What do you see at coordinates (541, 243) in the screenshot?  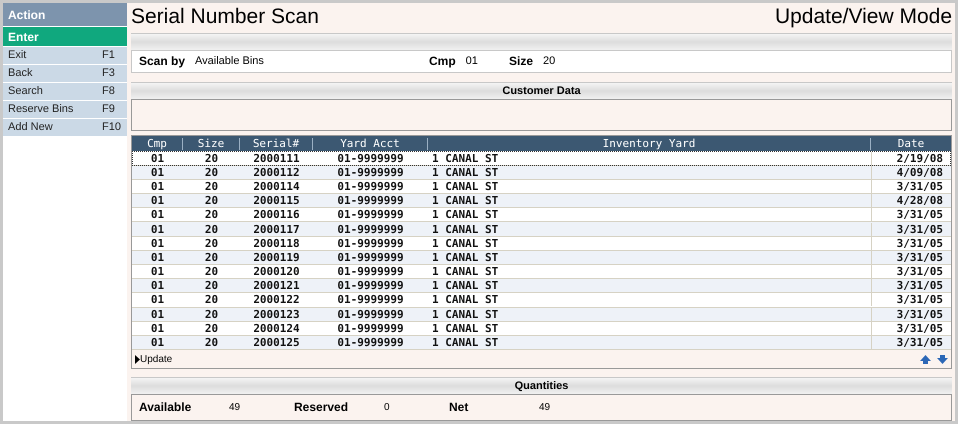 I see `table-row: 01 20 2000118 01-9999999 1 CANAL ST 3/31/05` at bounding box center [541, 243].